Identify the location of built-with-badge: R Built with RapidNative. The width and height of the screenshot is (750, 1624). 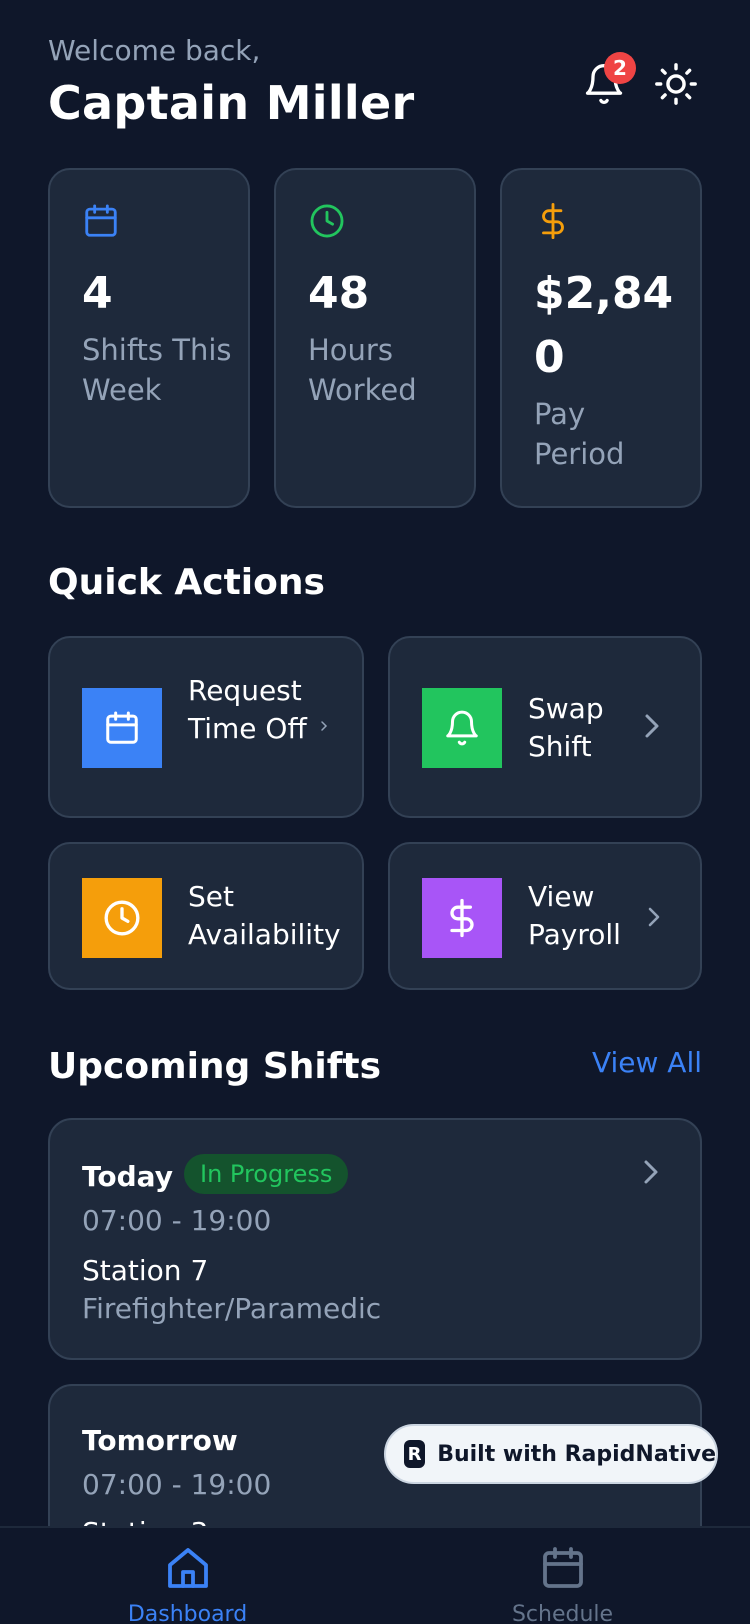
(551, 1454).